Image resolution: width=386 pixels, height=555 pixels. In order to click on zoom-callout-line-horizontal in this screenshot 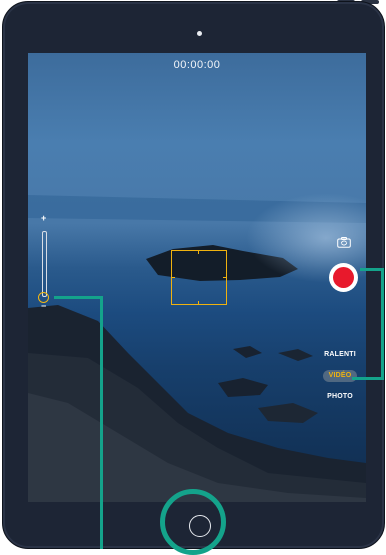, I will do `click(78, 297)`.